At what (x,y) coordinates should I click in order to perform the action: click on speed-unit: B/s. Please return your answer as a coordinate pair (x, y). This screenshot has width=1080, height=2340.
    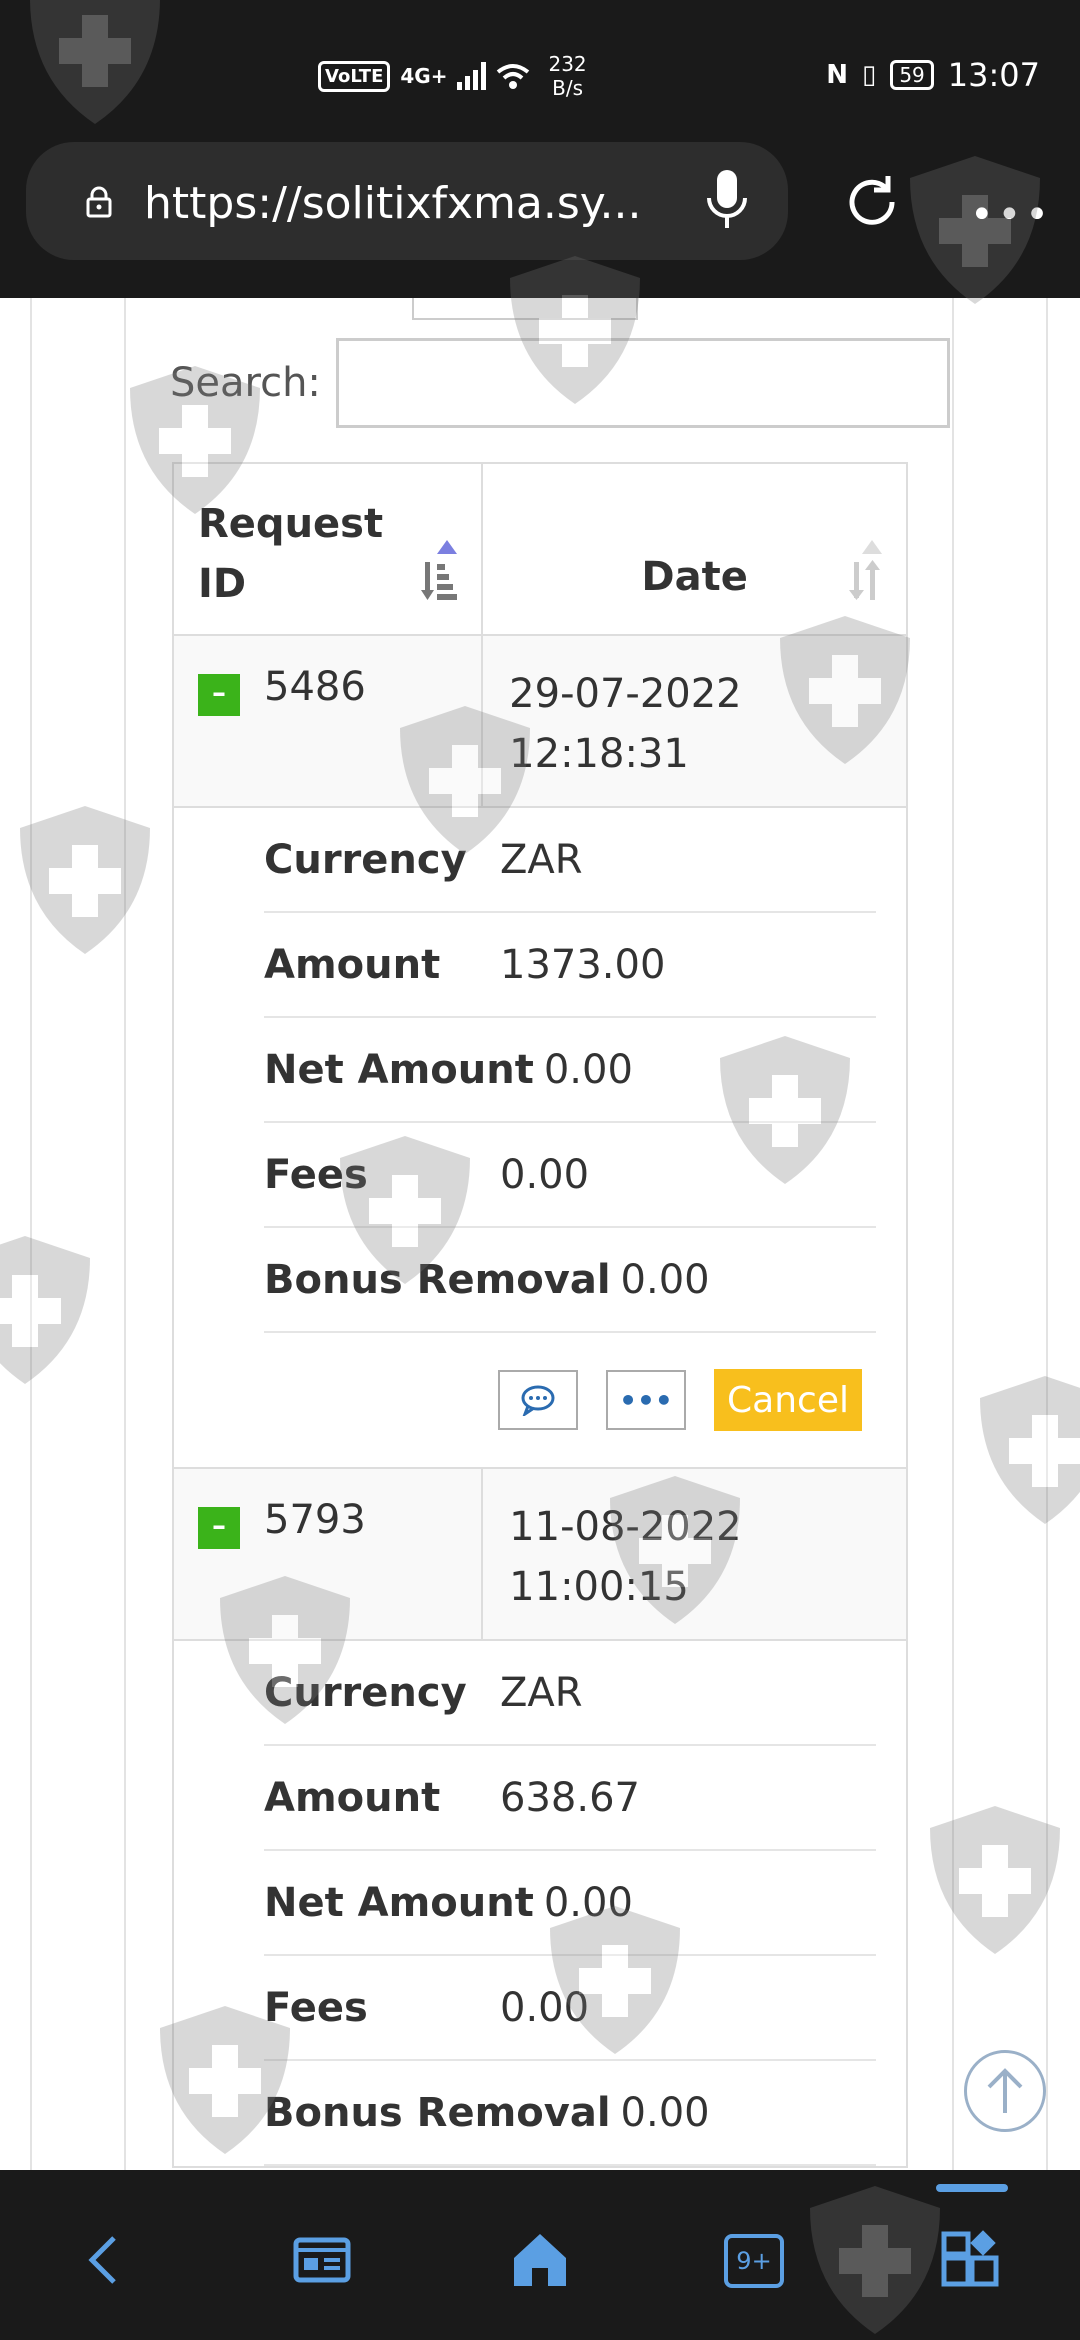
    Looking at the image, I should click on (568, 88).